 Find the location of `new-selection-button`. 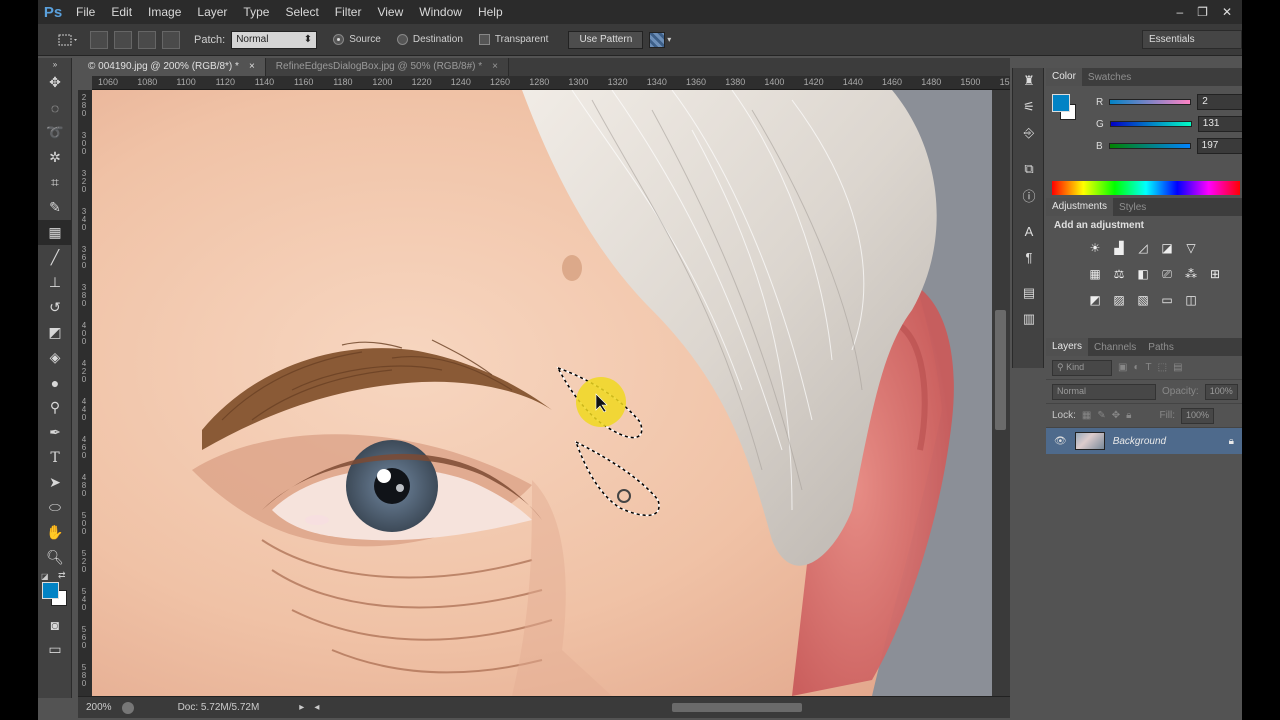

new-selection-button is located at coordinates (99, 39).